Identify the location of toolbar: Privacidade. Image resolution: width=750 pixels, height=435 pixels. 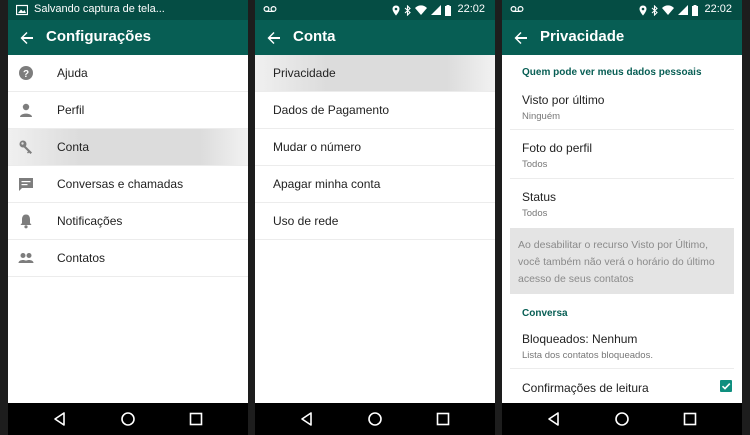
(622, 37).